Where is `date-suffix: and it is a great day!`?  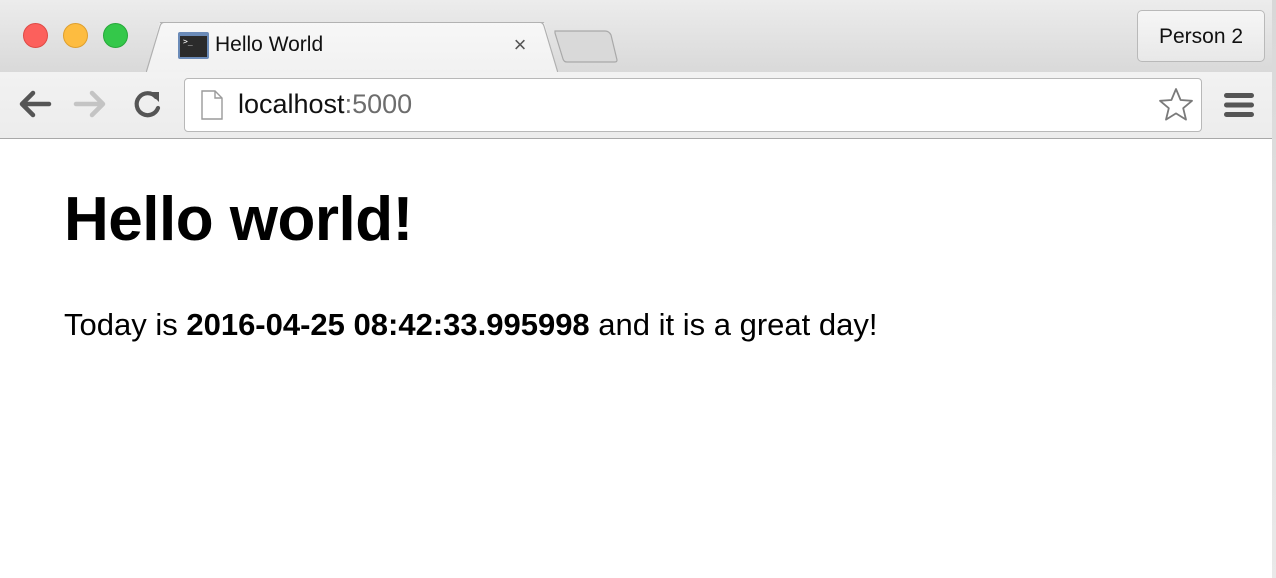
date-suffix: and it is a great day! is located at coordinates (733, 324).